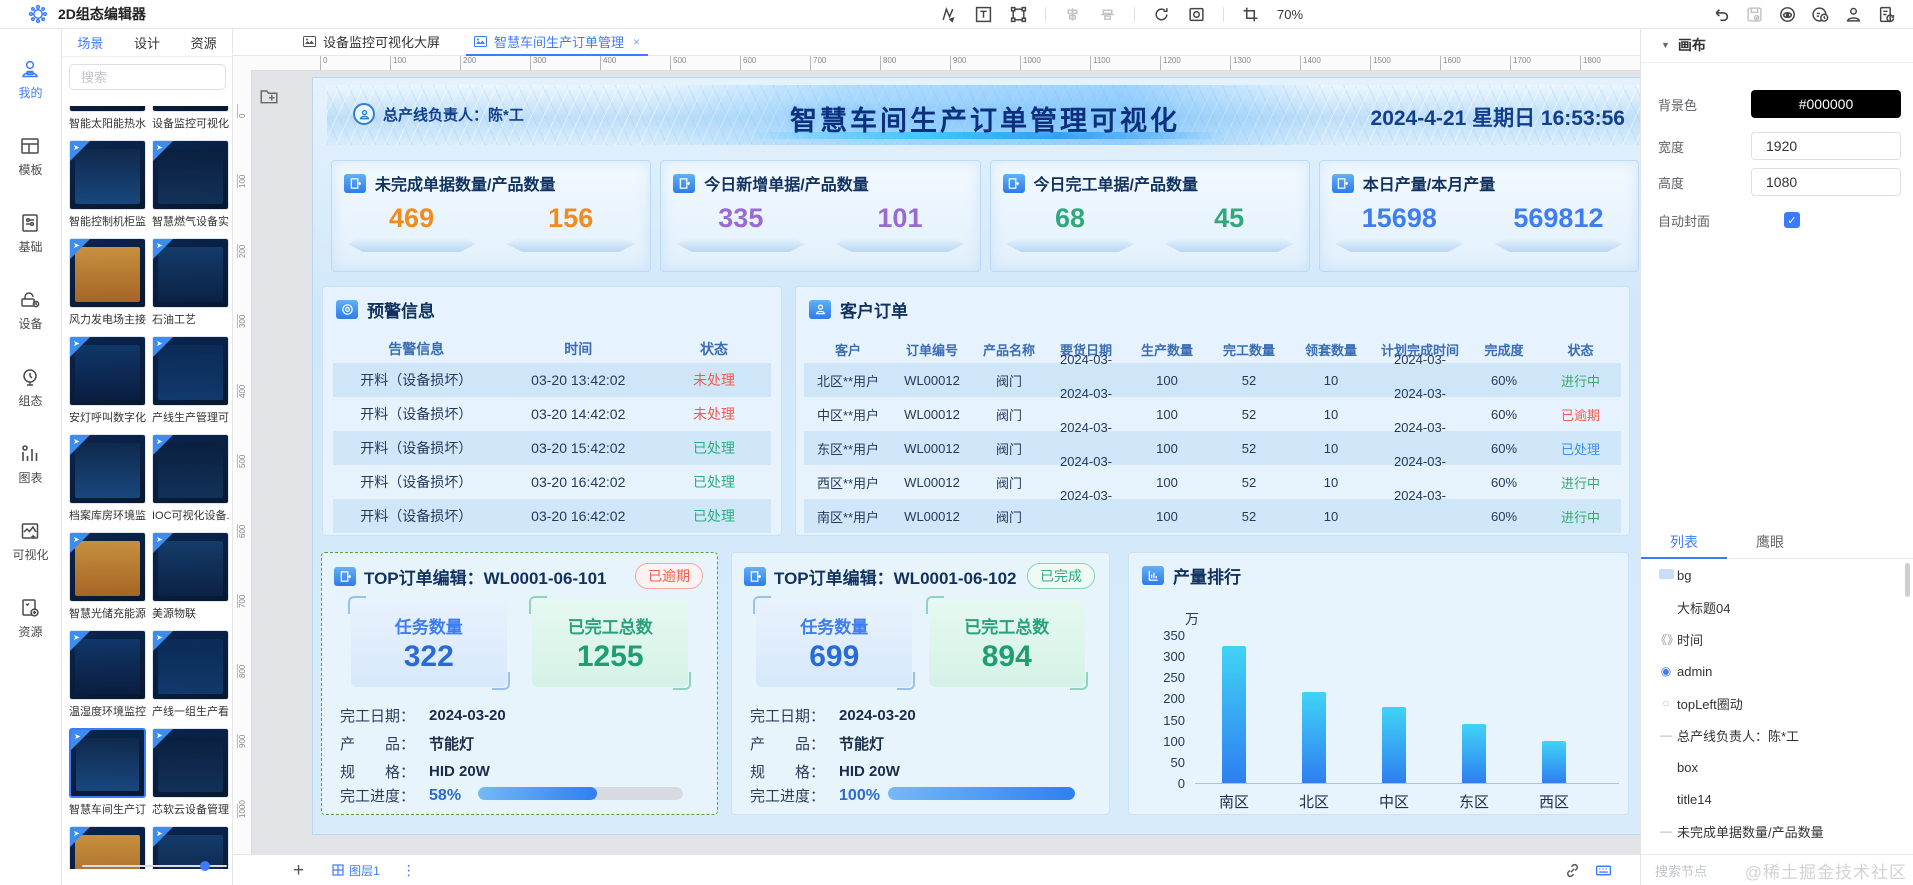 This screenshot has height=885, width=1913. What do you see at coordinates (1853, 14) in the screenshot?
I see `user-icon` at bounding box center [1853, 14].